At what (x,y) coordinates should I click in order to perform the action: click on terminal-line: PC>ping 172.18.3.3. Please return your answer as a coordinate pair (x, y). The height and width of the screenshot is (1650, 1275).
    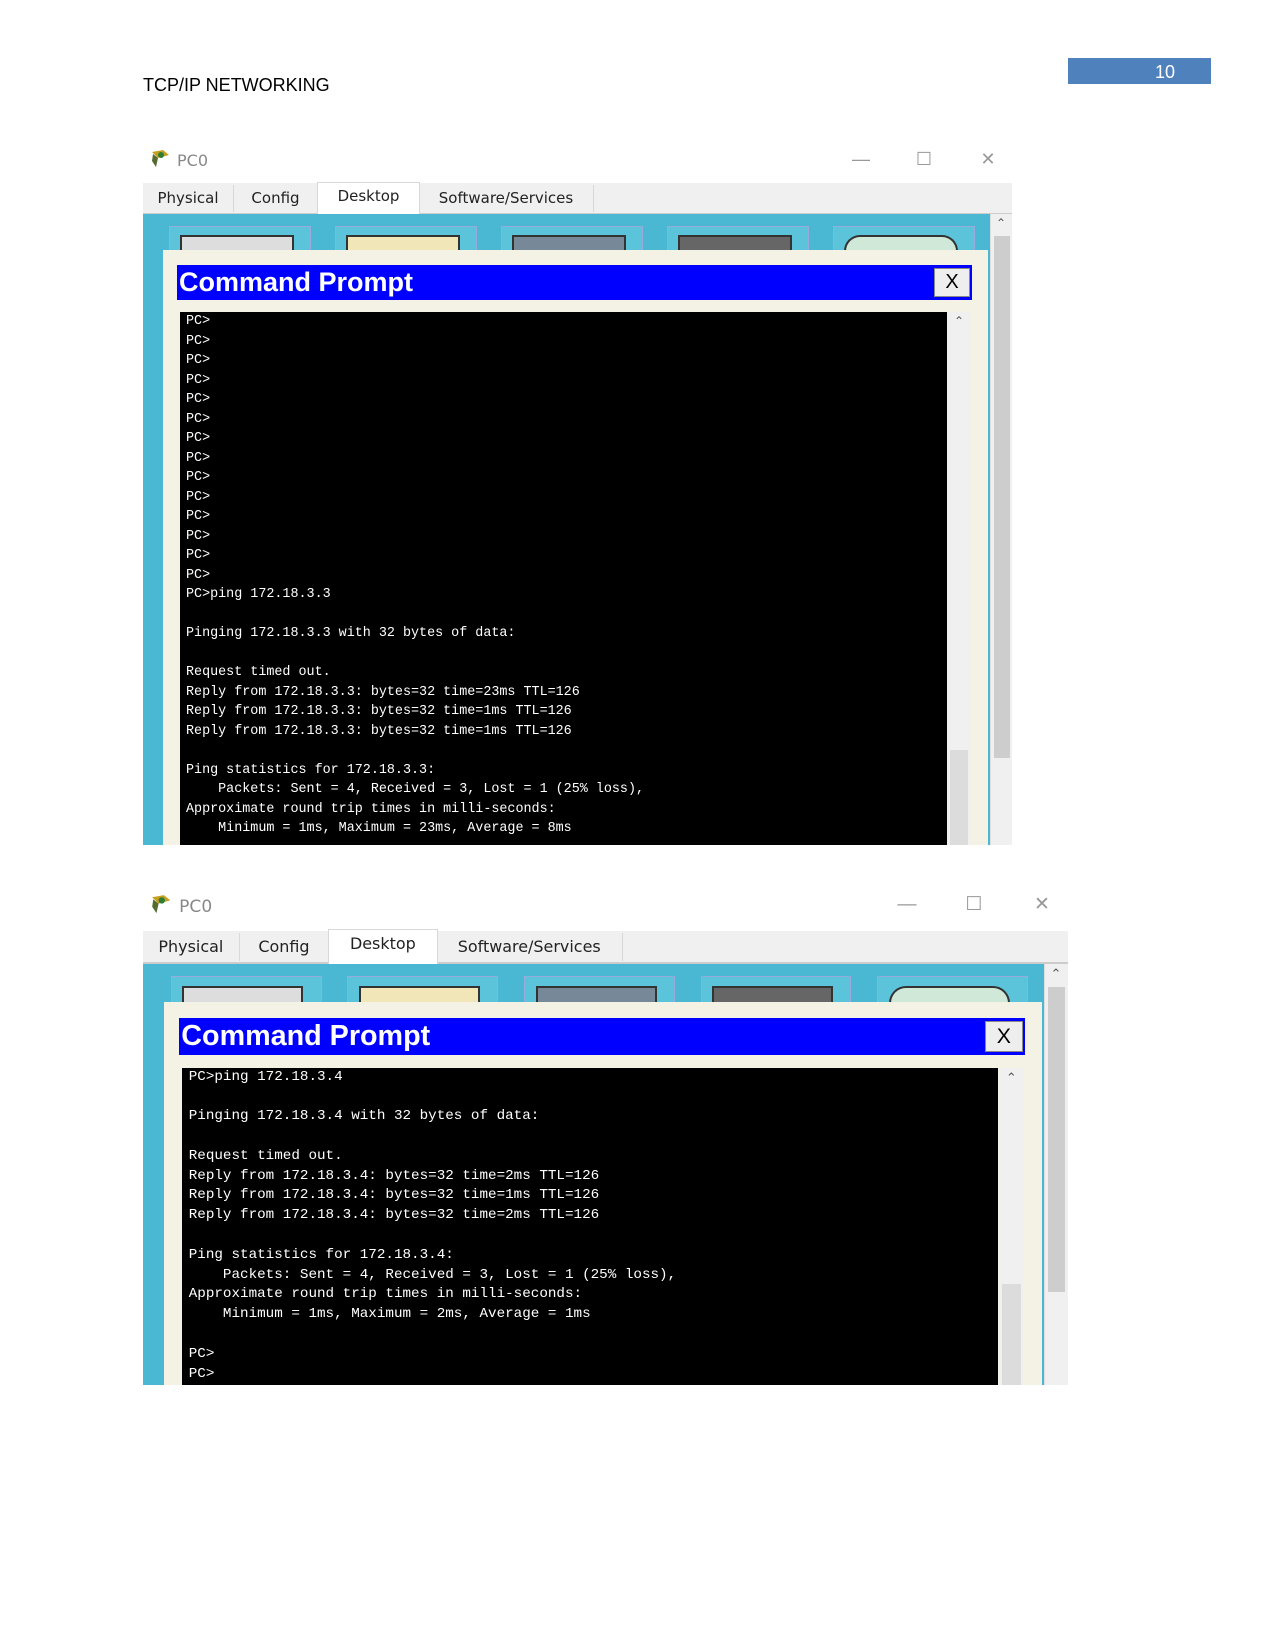
    Looking at the image, I should click on (258, 594).